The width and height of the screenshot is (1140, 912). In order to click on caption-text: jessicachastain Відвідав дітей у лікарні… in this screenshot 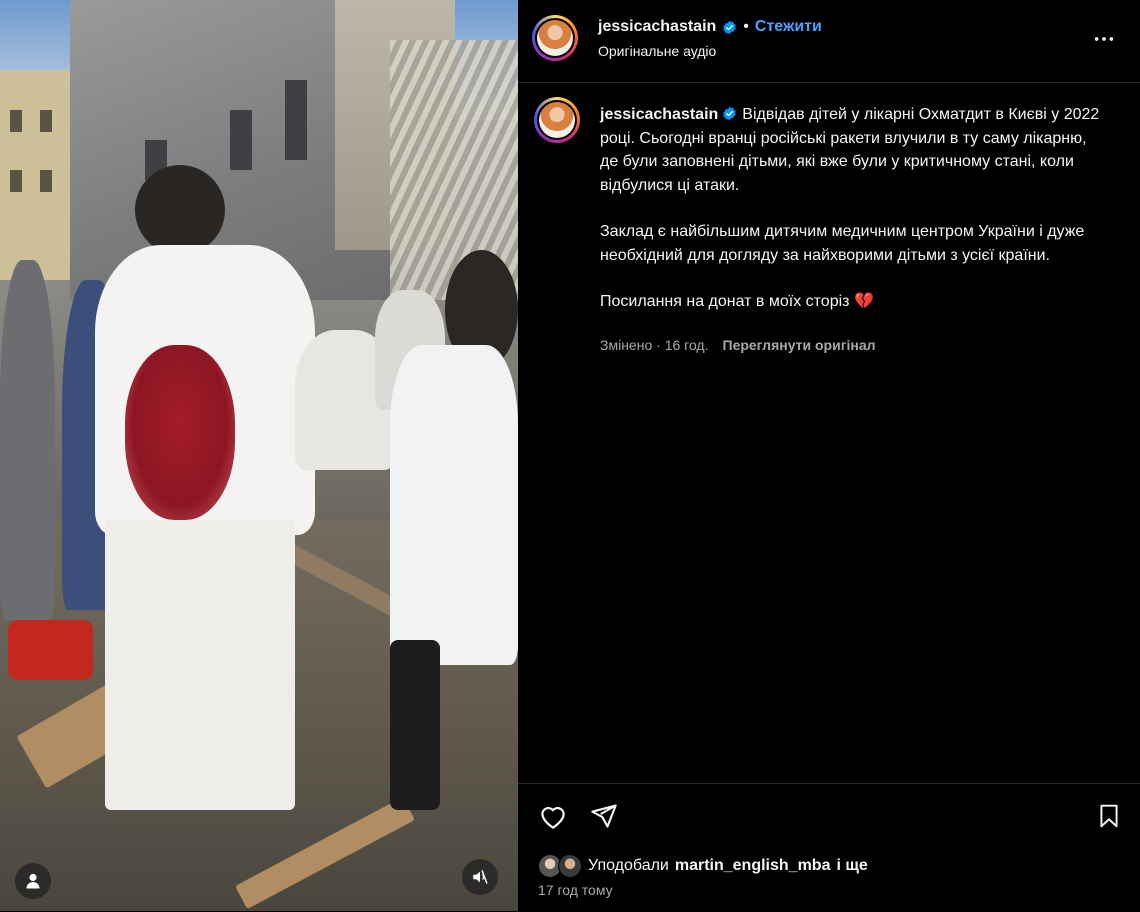, I will do `click(854, 220)`.